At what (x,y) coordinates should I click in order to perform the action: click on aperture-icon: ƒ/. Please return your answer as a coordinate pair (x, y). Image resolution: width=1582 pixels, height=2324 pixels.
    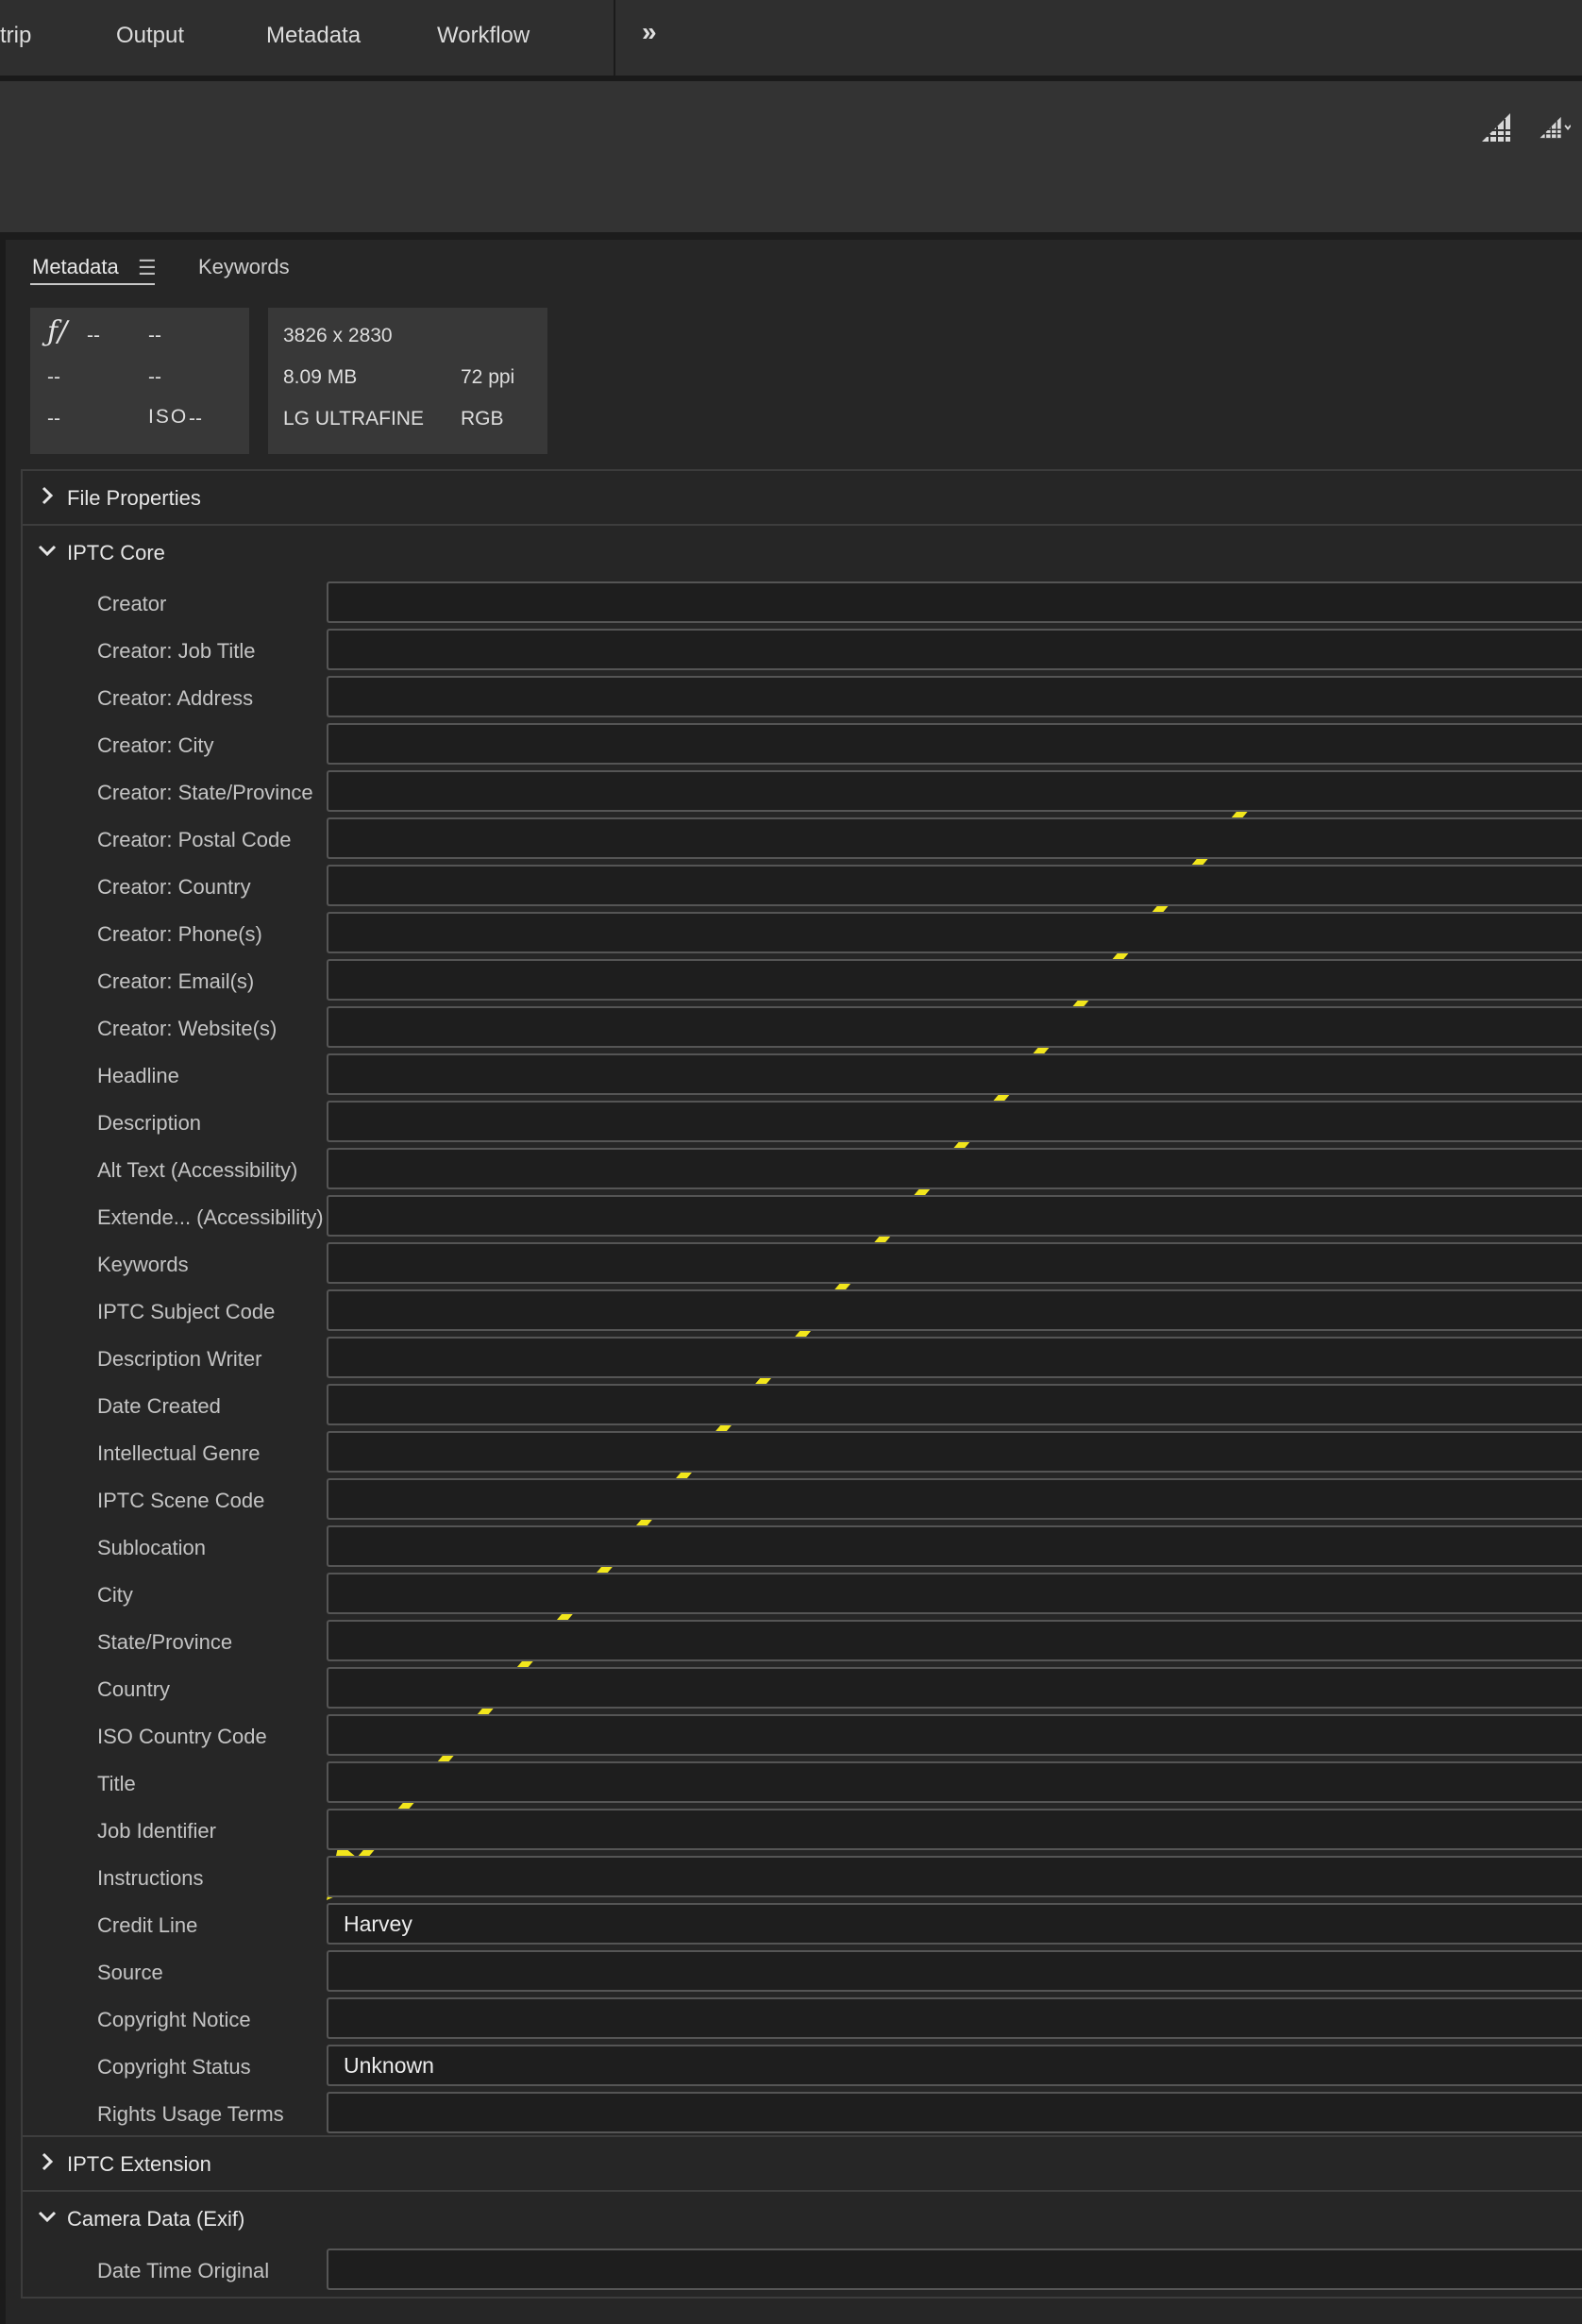
    Looking at the image, I should click on (57, 331).